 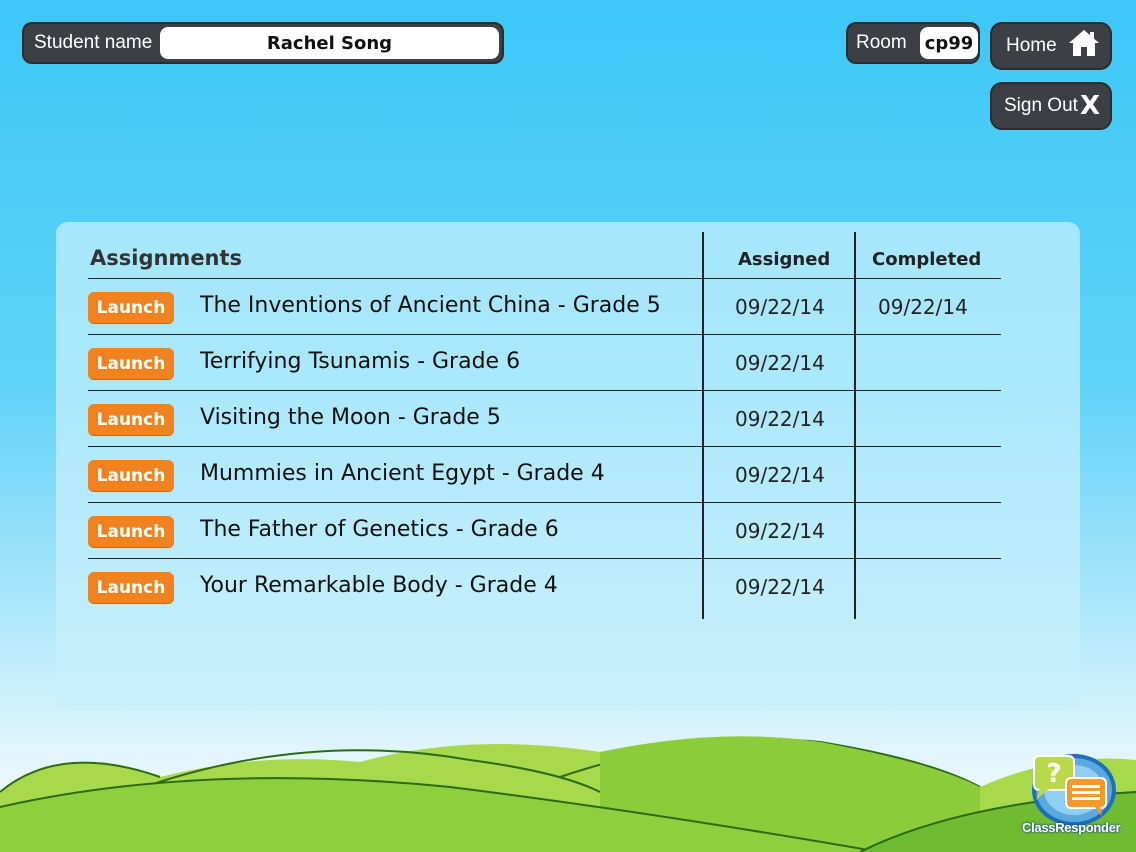 I want to click on assignments-header: Assignments, so click(x=166, y=258).